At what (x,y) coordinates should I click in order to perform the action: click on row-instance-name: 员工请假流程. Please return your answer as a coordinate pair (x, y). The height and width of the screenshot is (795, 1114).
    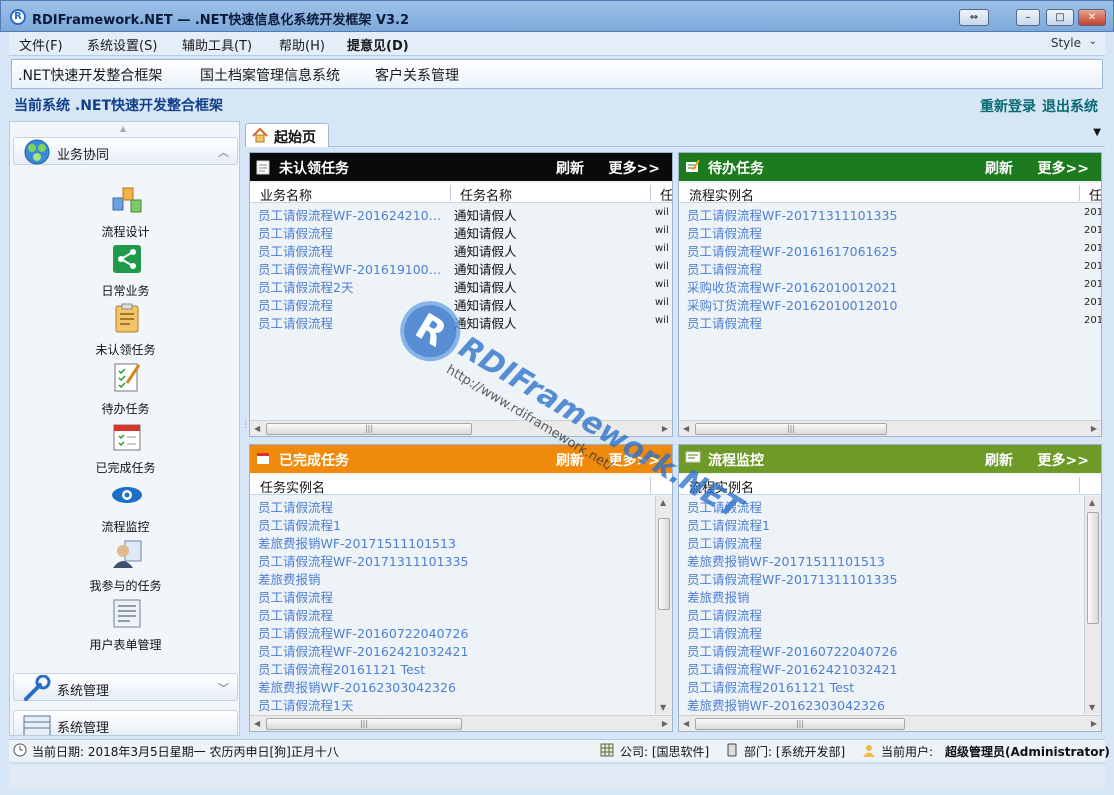
    Looking at the image, I should click on (882, 322).